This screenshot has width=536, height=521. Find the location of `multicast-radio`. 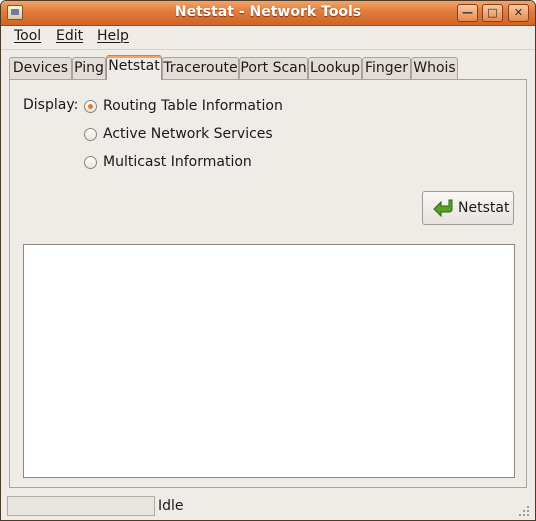

multicast-radio is located at coordinates (90, 162).